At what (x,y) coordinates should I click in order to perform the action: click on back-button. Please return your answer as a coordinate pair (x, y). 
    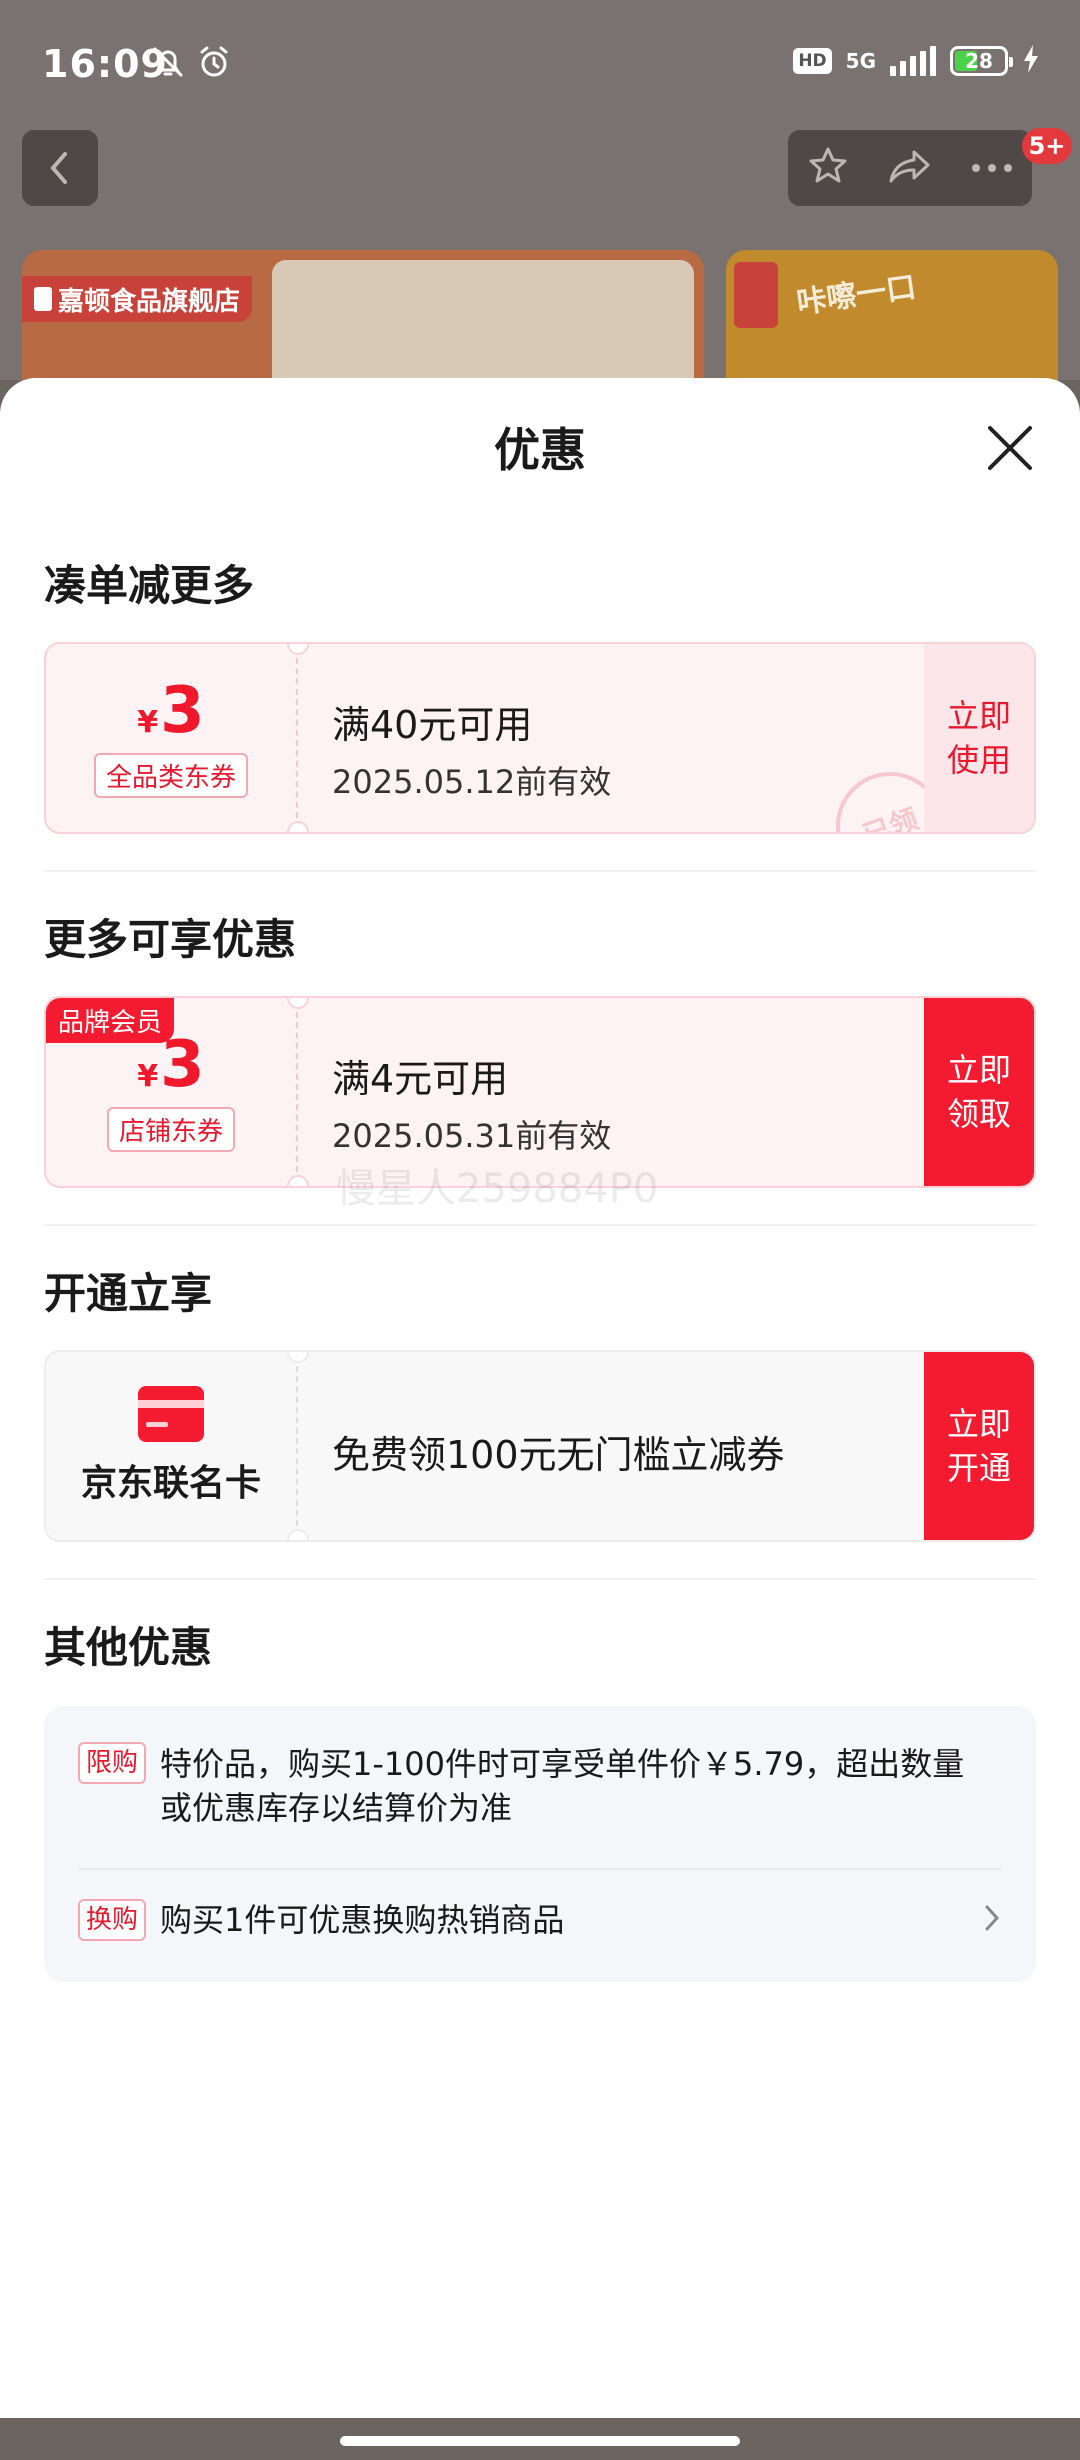
    Looking at the image, I should click on (60, 168).